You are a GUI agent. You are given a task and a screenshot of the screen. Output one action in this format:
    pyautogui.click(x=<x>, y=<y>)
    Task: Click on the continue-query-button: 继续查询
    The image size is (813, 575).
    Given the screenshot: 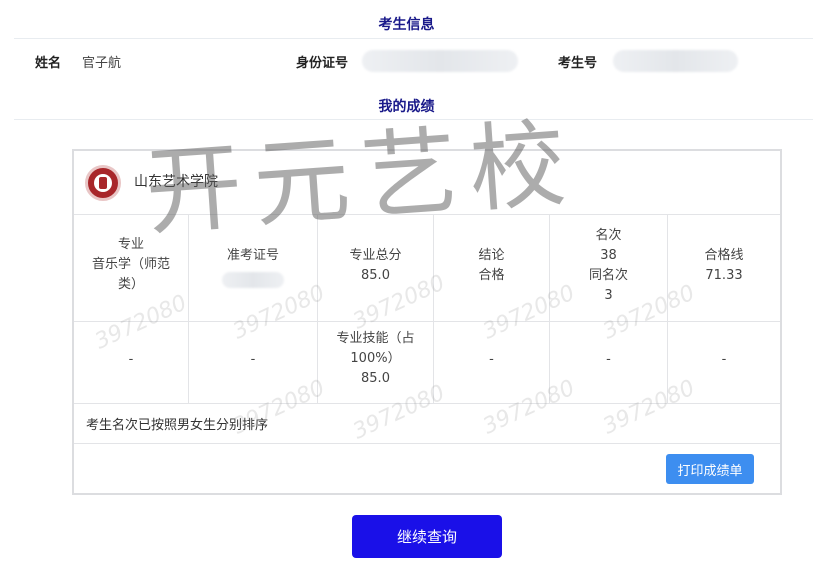 What is the action you would take?
    pyautogui.click(x=427, y=536)
    